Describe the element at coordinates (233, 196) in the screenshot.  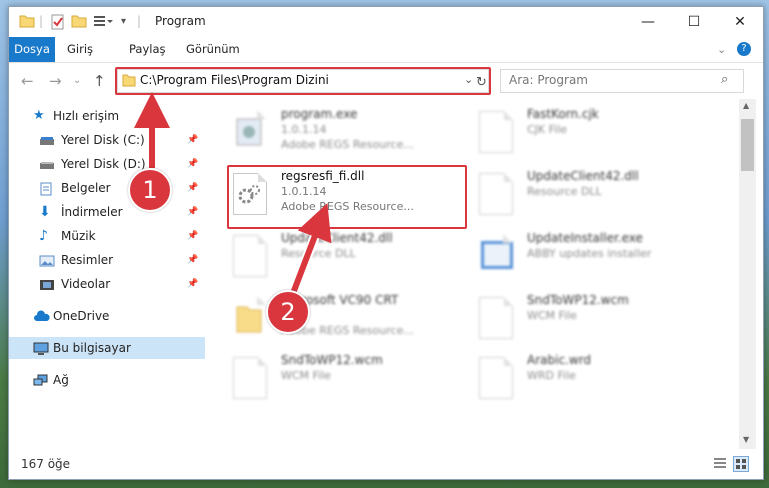
I see `annotation-arrows` at that location.